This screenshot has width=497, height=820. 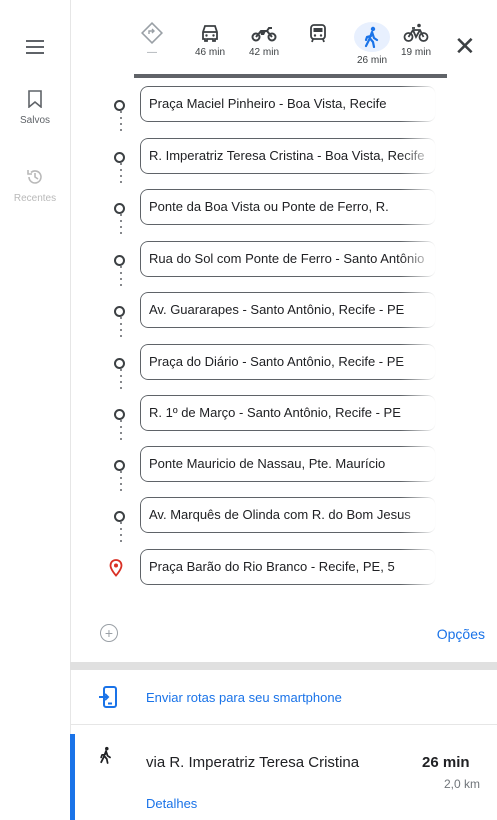 I want to click on route-distance: 2,0 km, so click(x=462, y=784).